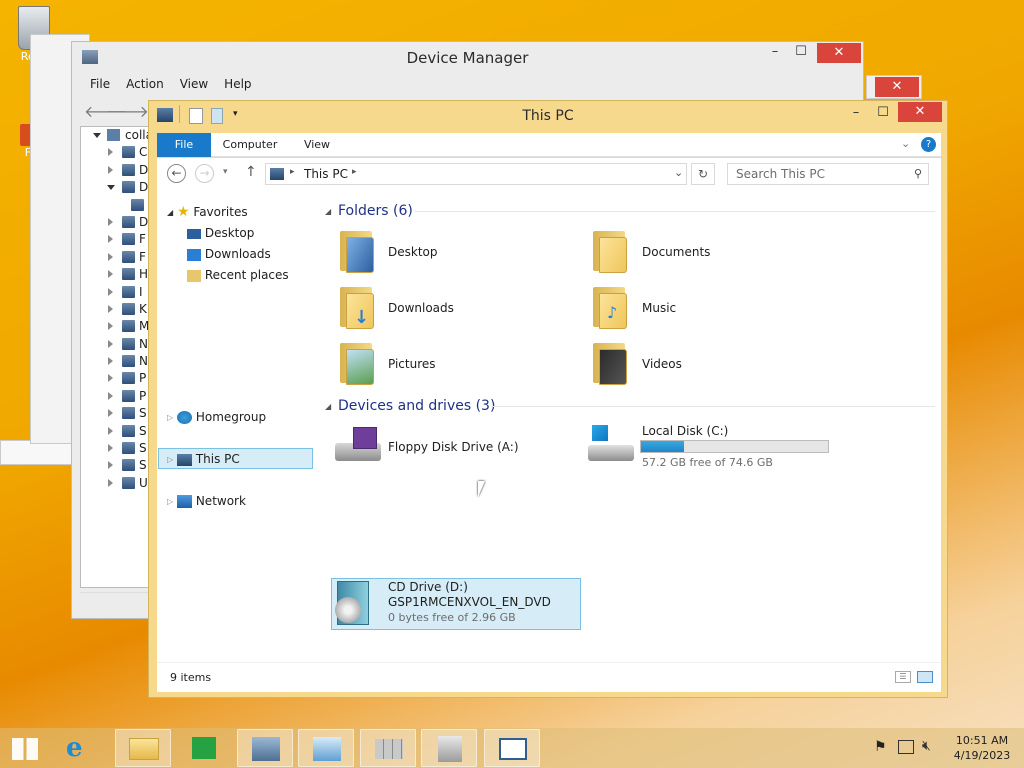 Image resolution: width=1024 pixels, height=768 pixels. I want to click on details-view-icon: ☰, so click(903, 677).